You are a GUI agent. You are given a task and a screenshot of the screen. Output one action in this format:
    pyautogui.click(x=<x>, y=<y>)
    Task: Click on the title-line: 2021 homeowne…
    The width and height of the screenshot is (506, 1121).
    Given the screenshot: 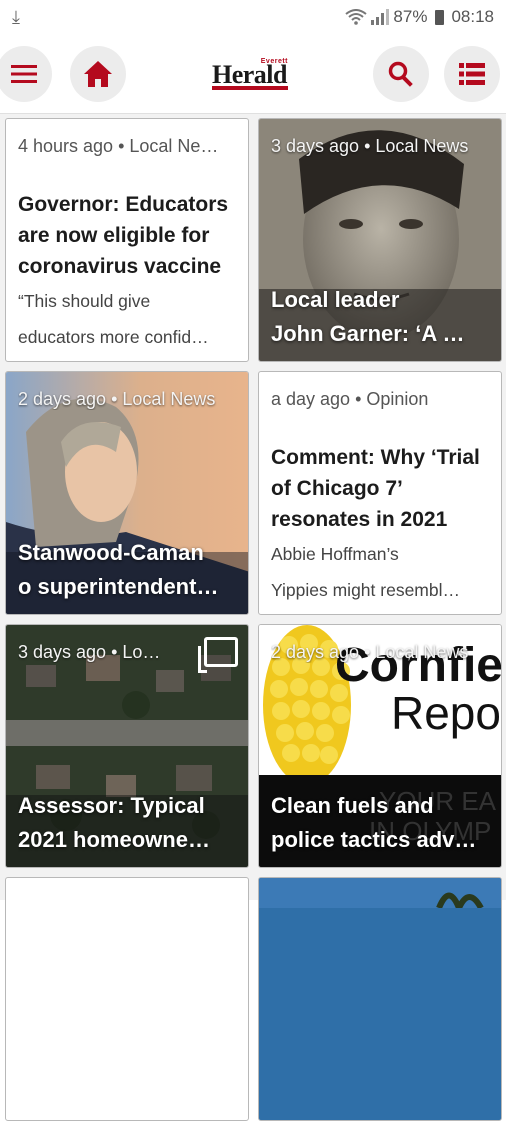 What is the action you would take?
    pyautogui.click(x=114, y=839)
    